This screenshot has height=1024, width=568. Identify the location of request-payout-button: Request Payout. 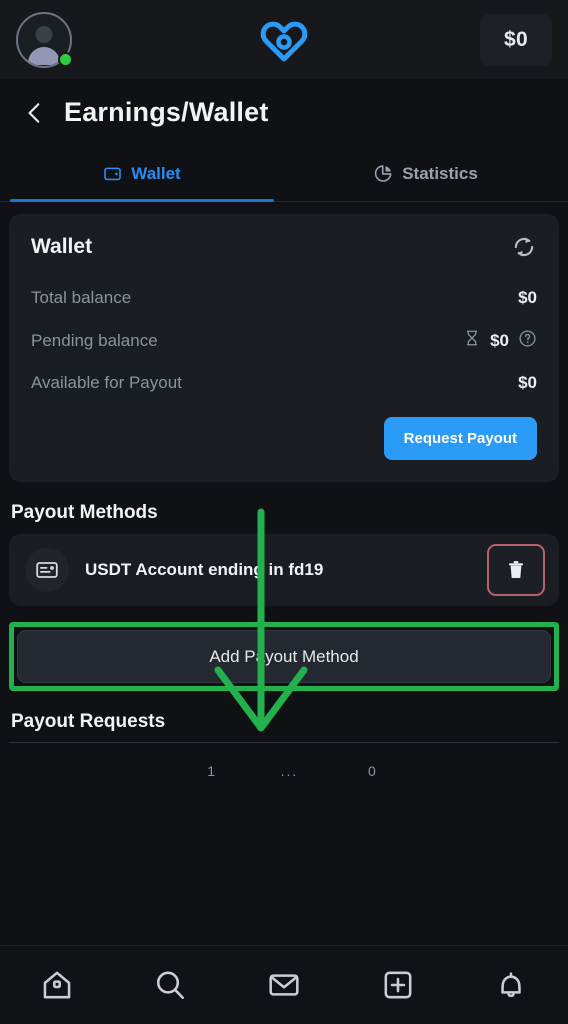
(460, 438).